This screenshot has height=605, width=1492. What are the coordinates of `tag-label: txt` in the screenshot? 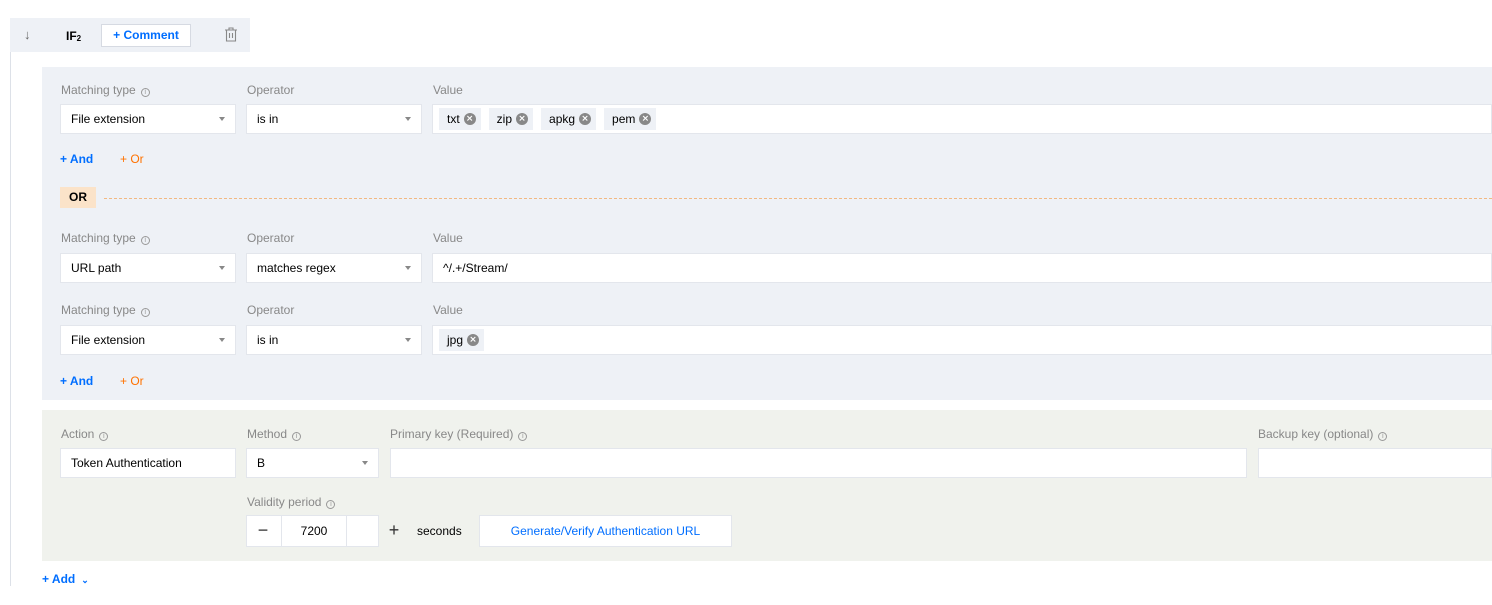 It's located at (453, 119).